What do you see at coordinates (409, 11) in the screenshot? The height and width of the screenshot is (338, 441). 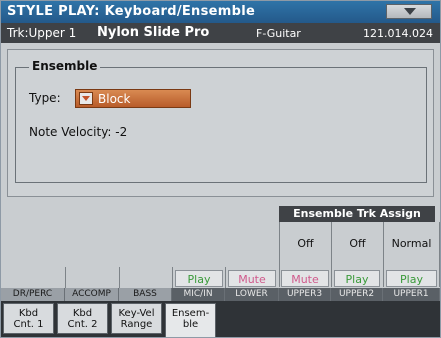 I see `page-menu-button` at bounding box center [409, 11].